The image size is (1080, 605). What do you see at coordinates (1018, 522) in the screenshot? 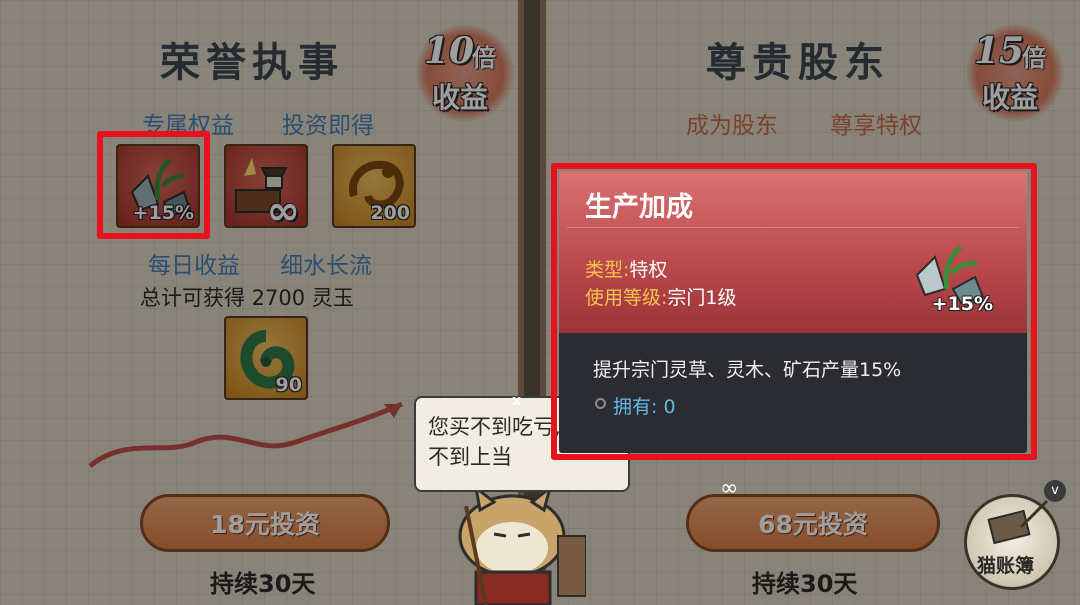
I see `ledger-book-icon` at bounding box center [1018, 522].